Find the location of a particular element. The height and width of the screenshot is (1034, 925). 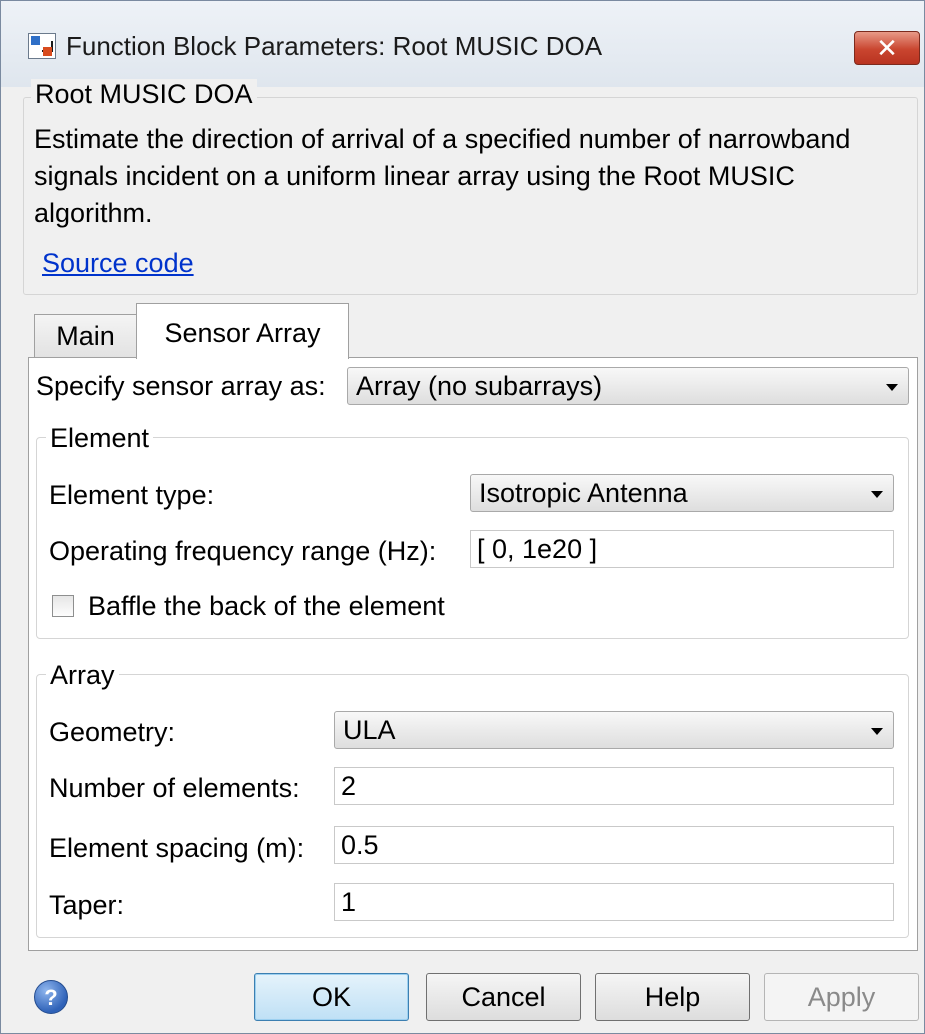

taper-field: 1 is located at coordinates (614, 902).